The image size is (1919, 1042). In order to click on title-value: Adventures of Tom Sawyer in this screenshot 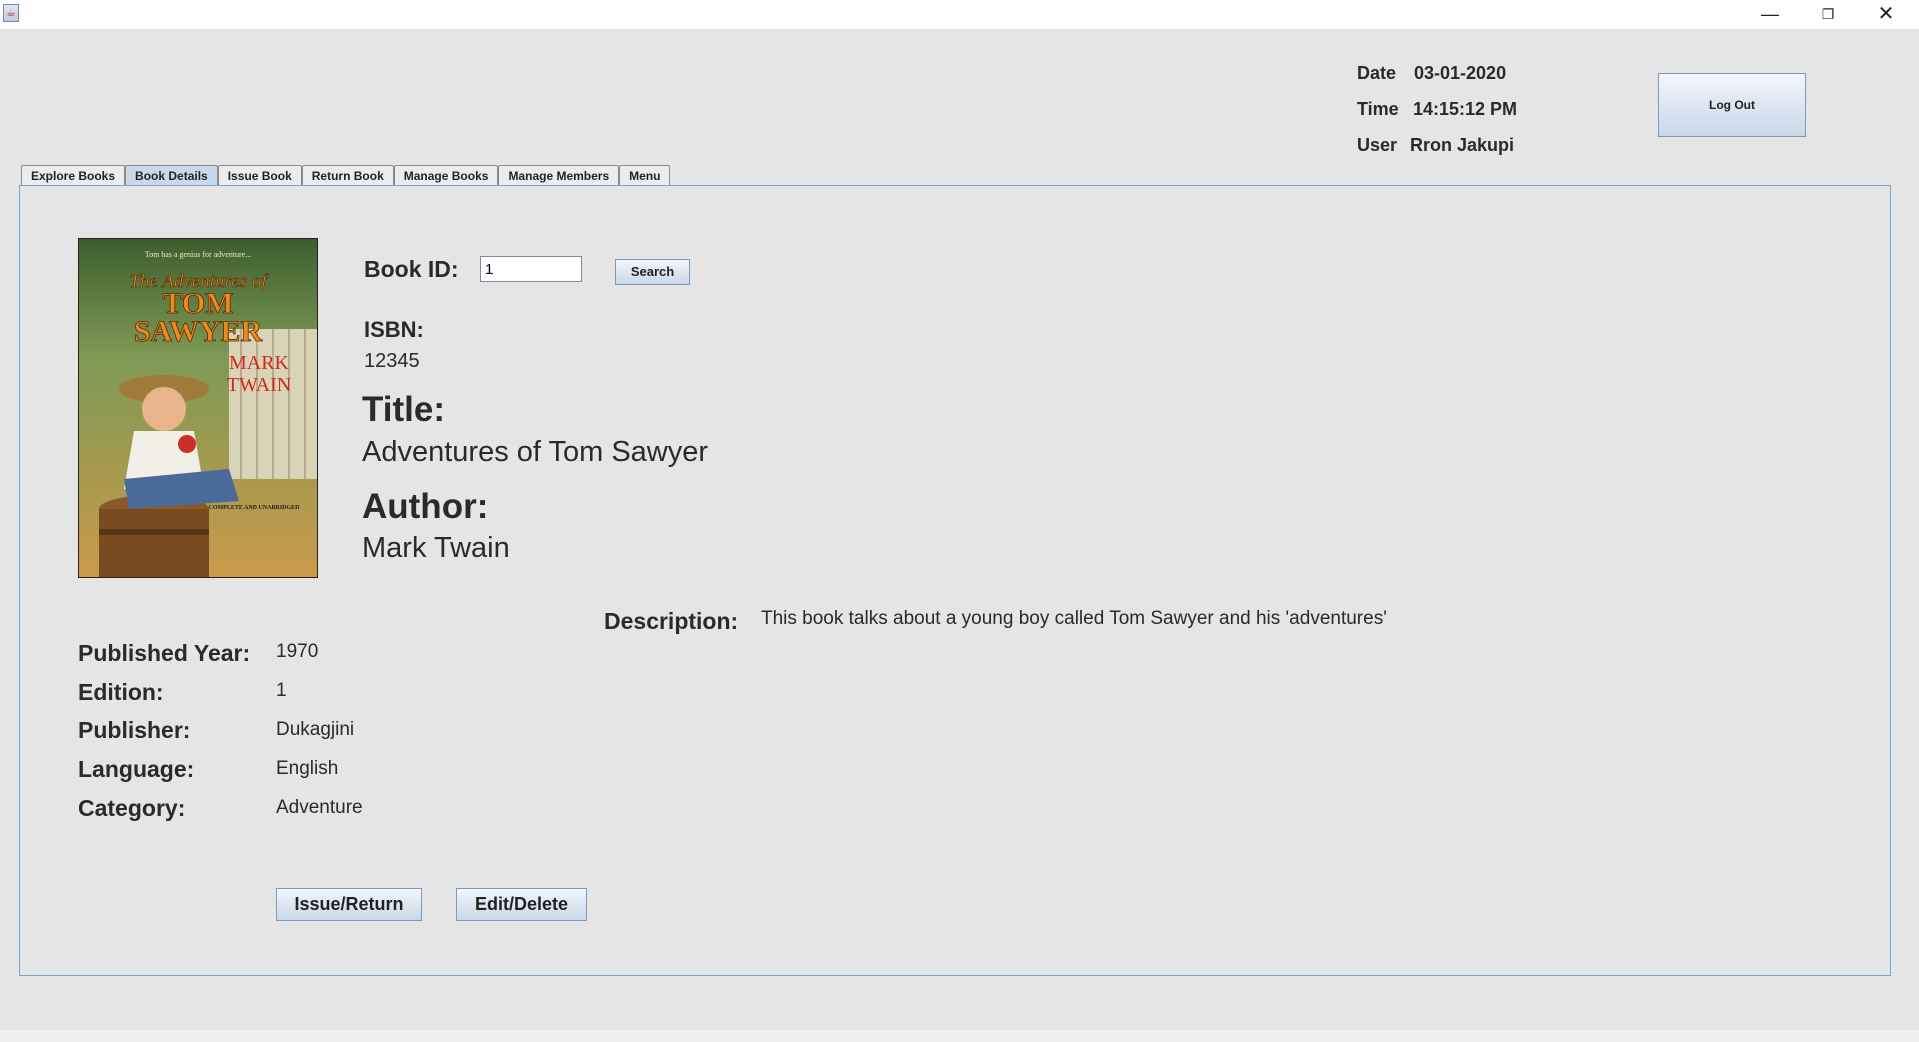, I will do `click(535, 452)`.